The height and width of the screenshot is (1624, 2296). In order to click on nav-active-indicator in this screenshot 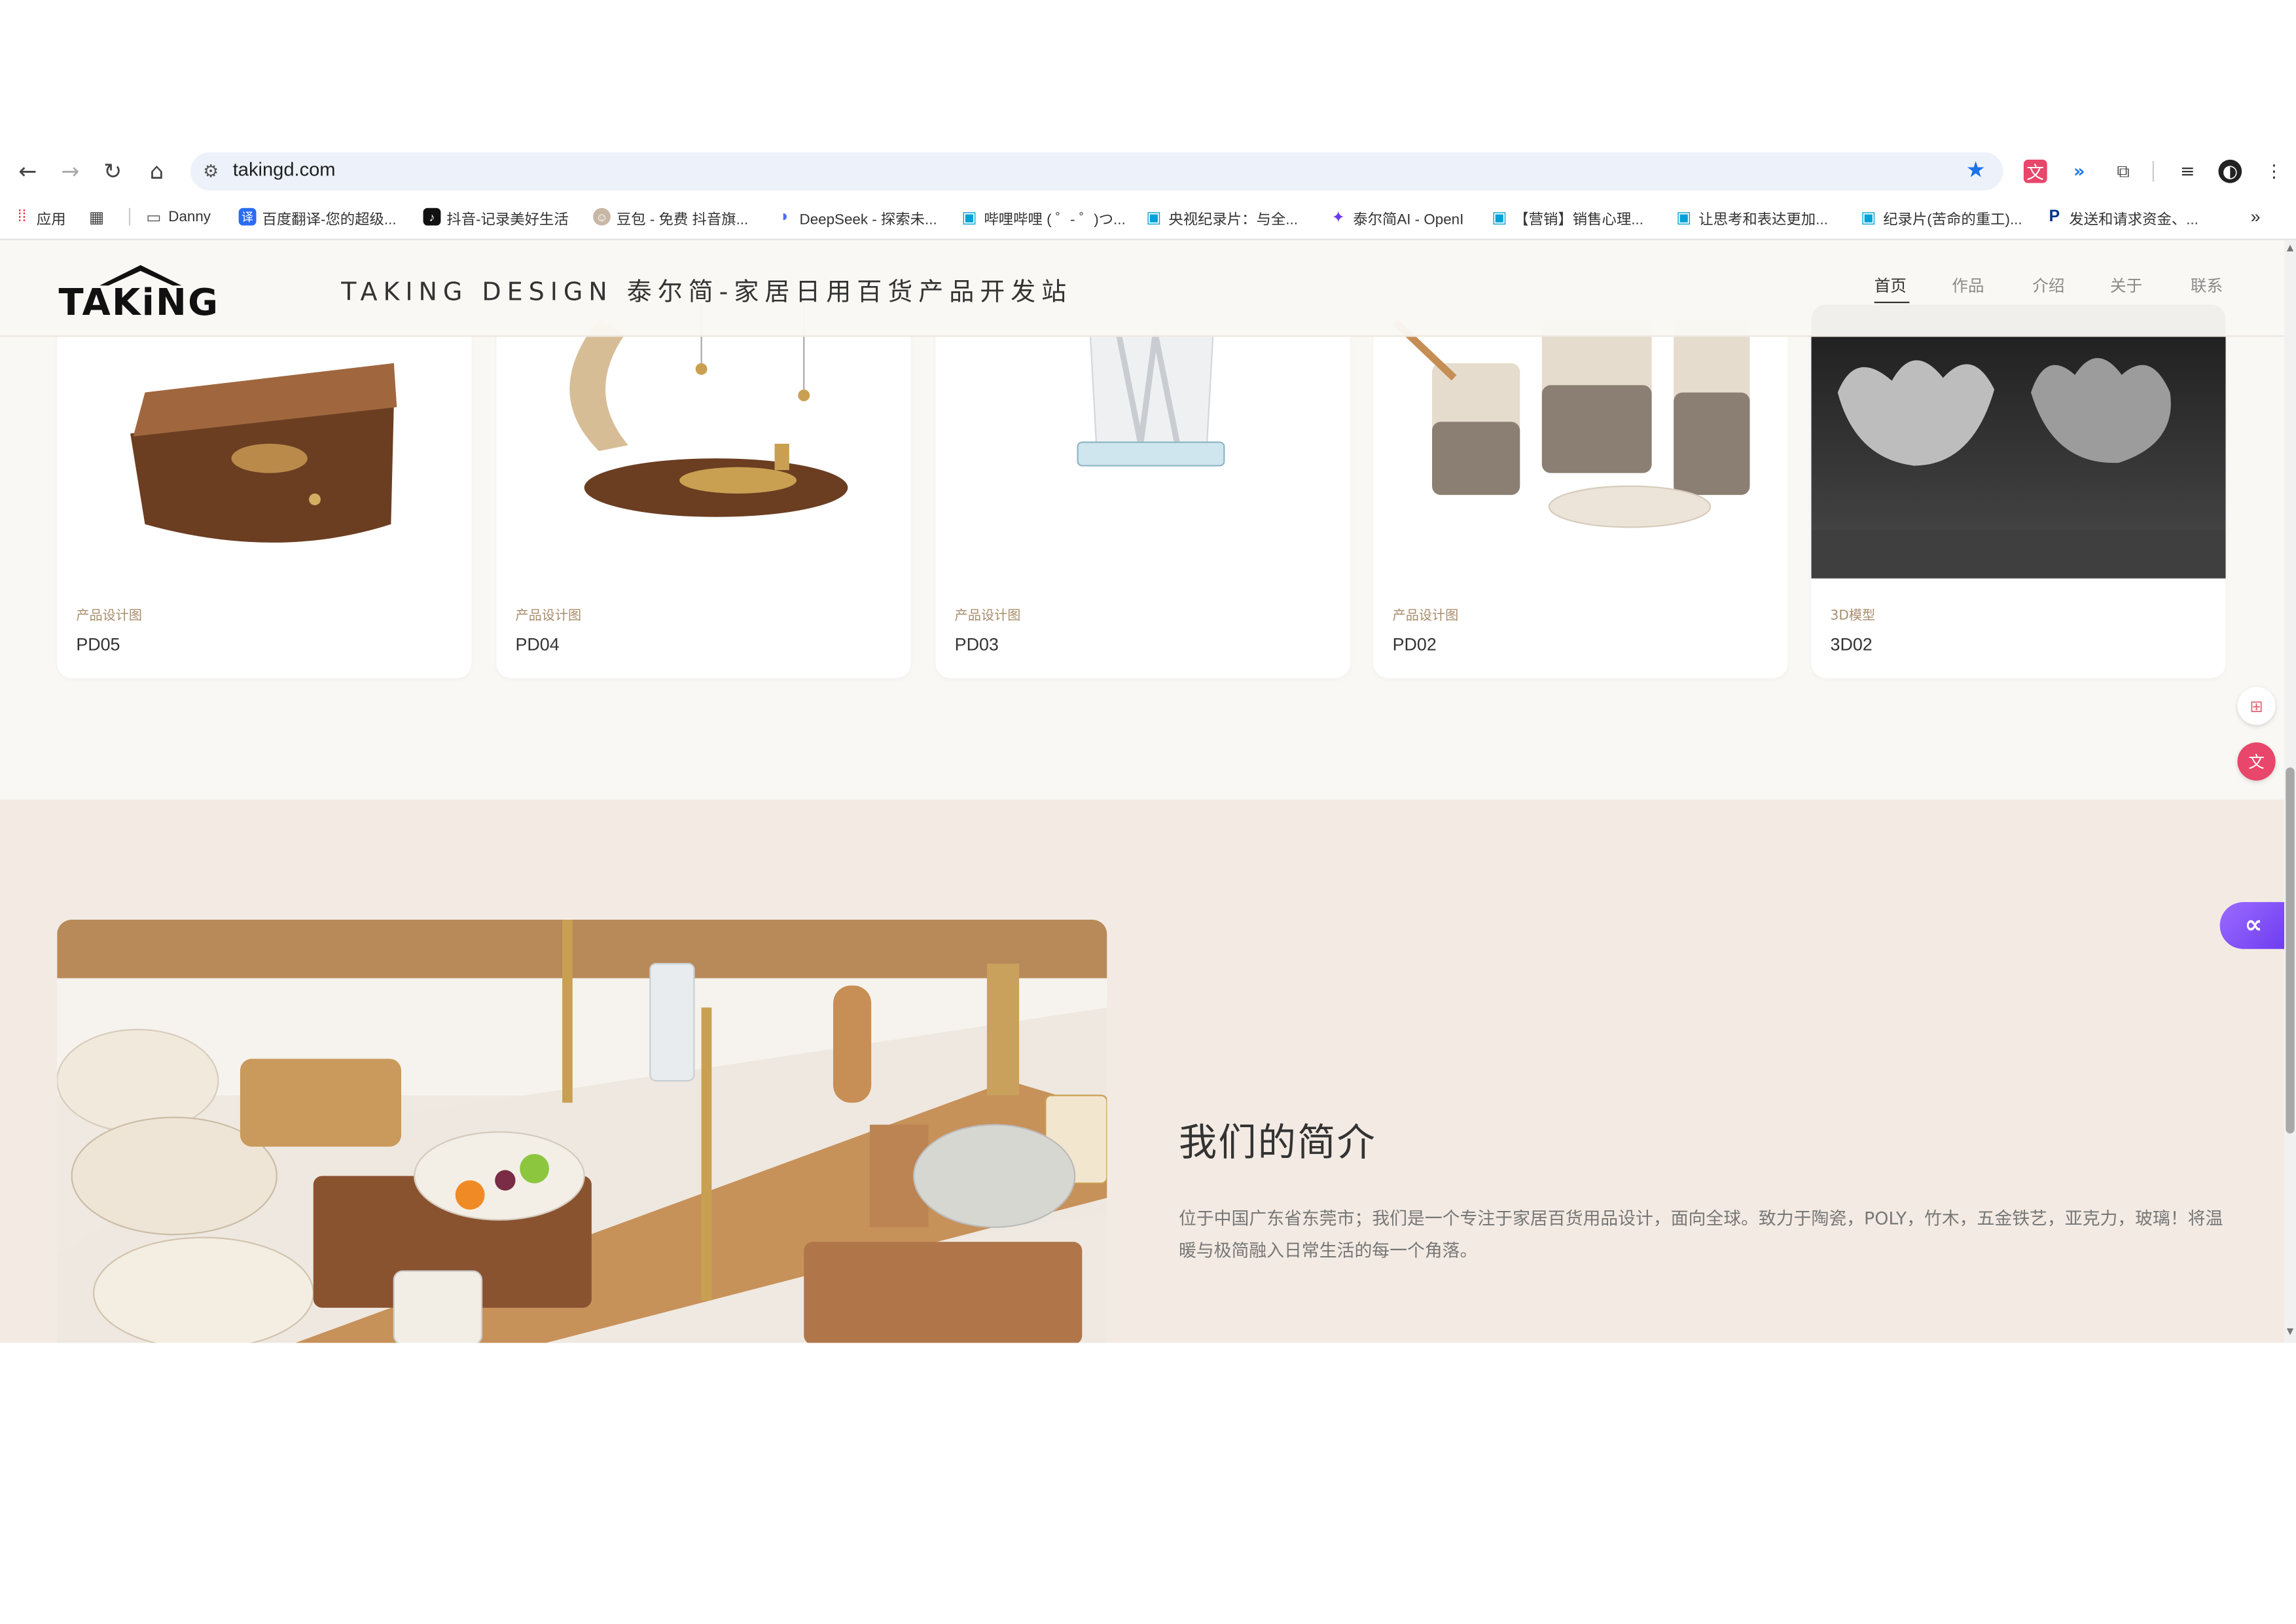, I will do `click(1892, 302)`.